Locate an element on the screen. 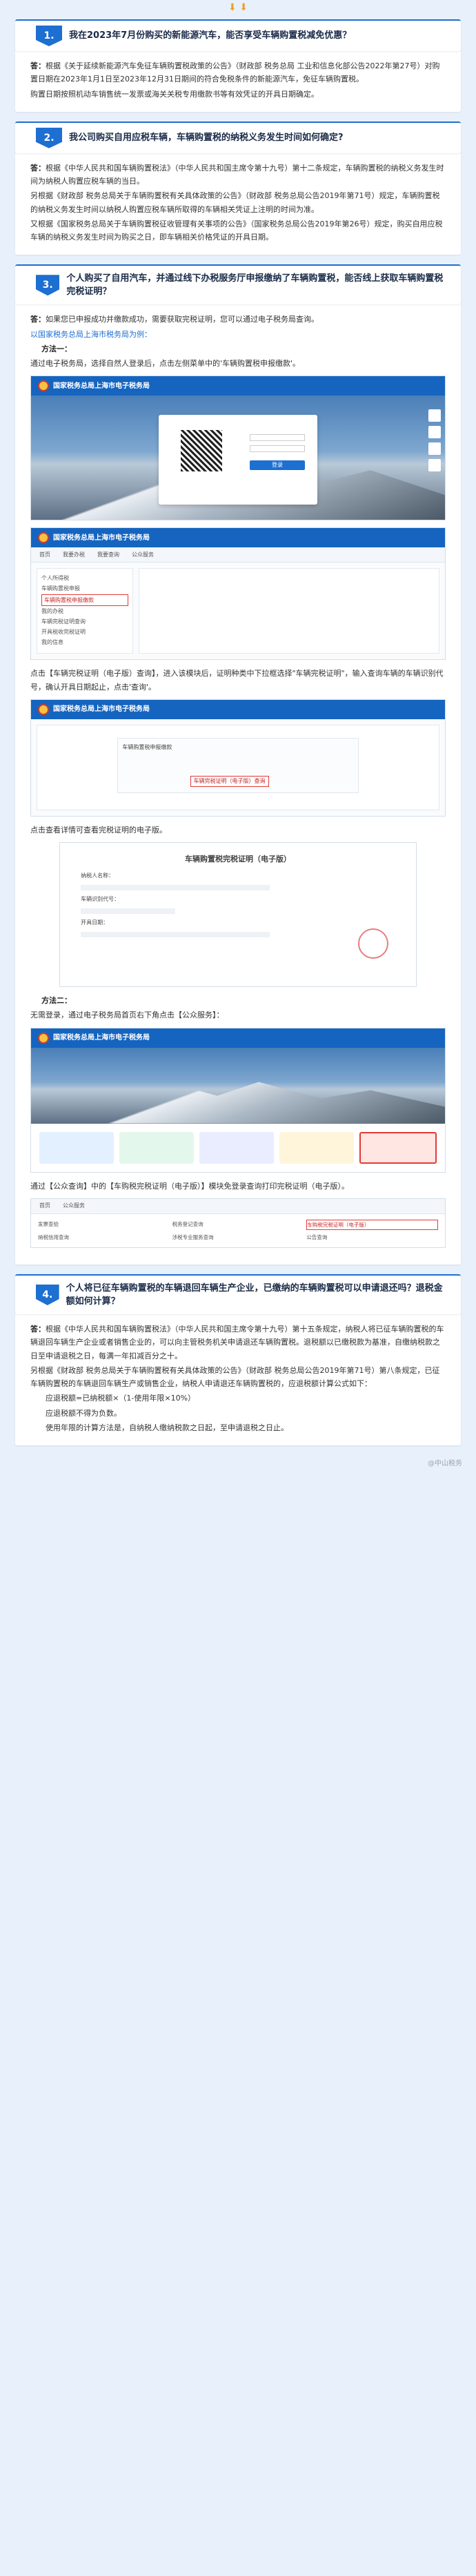 This screenshot has width=476, height=2576. service-item: 公告查询 is located at coordinates (372, 1237).